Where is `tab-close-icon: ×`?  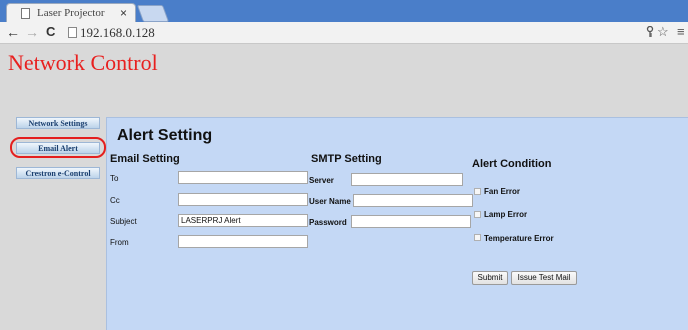 tab-close-icon: × is located at coordinates (123, 13).